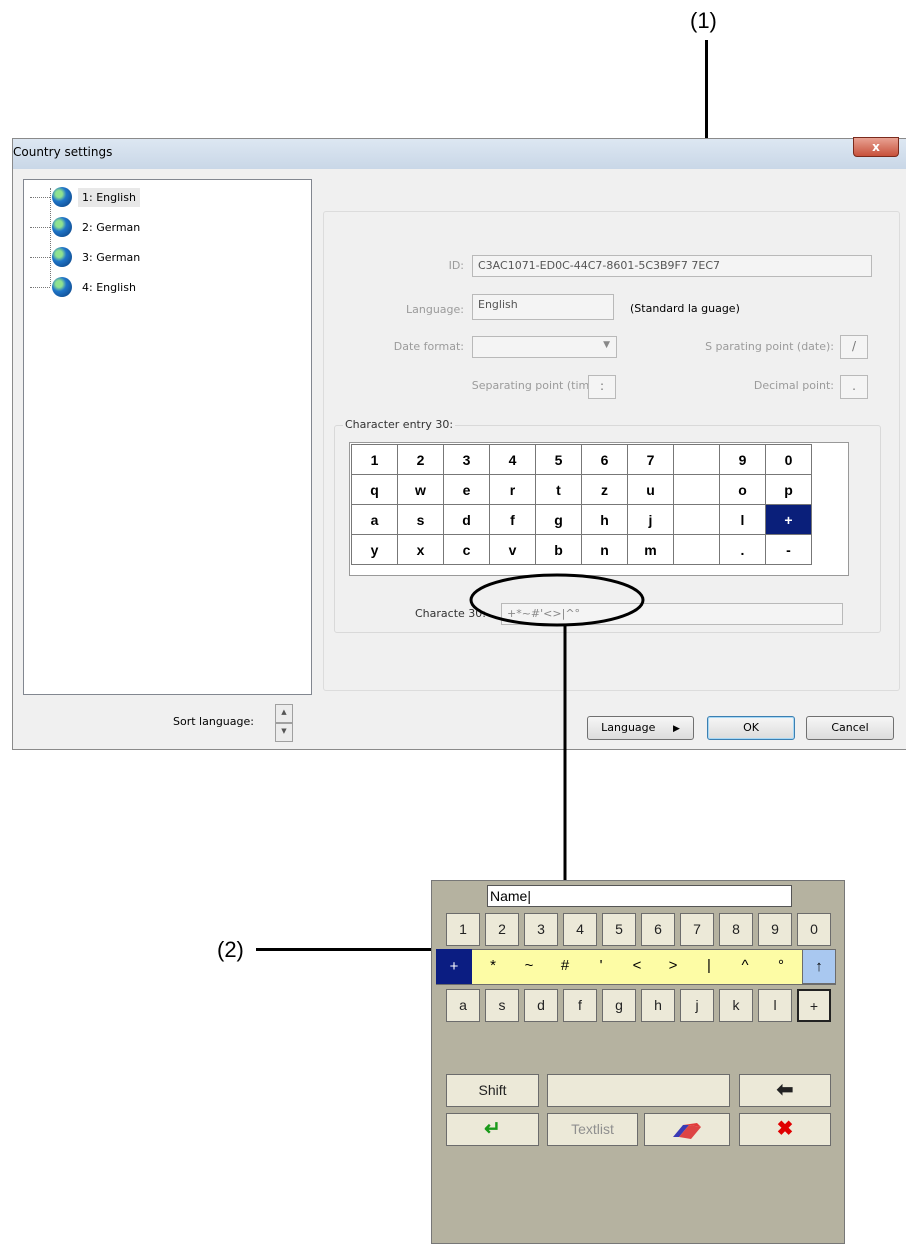 Image resolution: width=906 pixels, height=1246 pixels. What do you see at coordinates (673, 966) in the screenshot?
I see `special-char-key: >` at bounding box center [673, 966].